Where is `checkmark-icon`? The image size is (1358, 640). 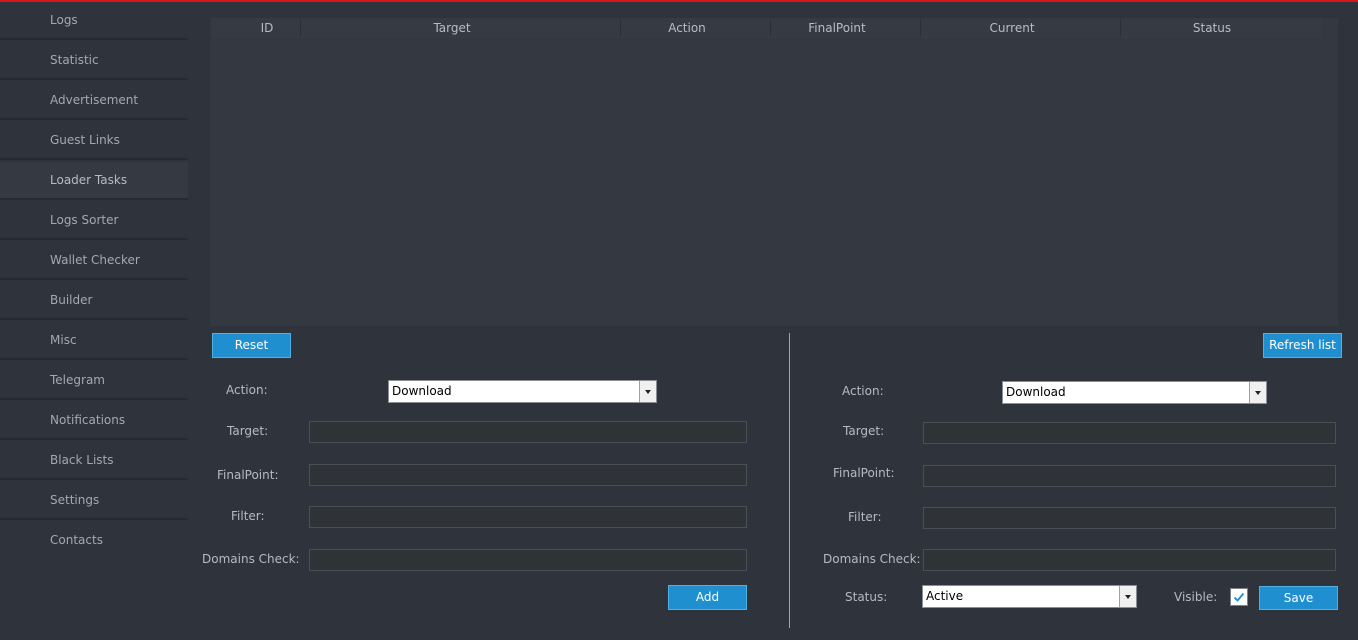 checkmark-icon is located at coordinates (1239, 597).